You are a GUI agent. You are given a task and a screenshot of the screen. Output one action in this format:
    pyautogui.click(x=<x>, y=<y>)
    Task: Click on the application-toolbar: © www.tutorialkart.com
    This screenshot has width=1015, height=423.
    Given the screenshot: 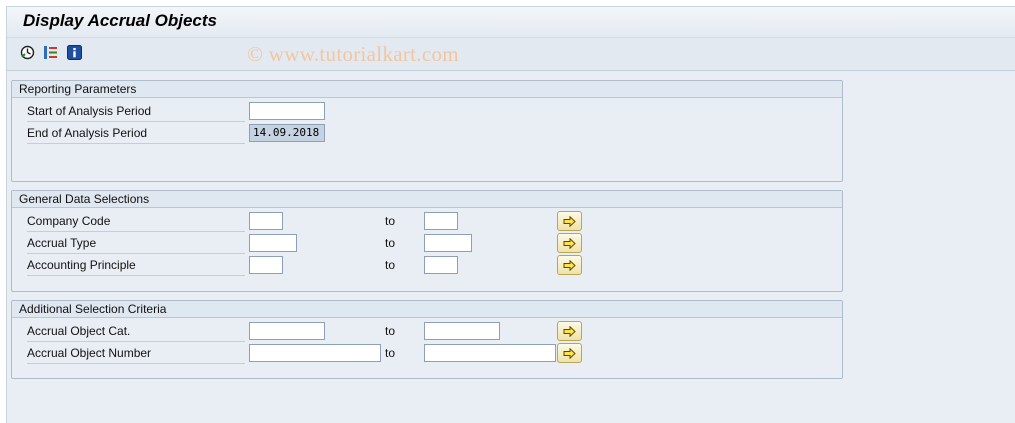 What is the action you would take?
    pyautogui.click(x=511, y=54)
    